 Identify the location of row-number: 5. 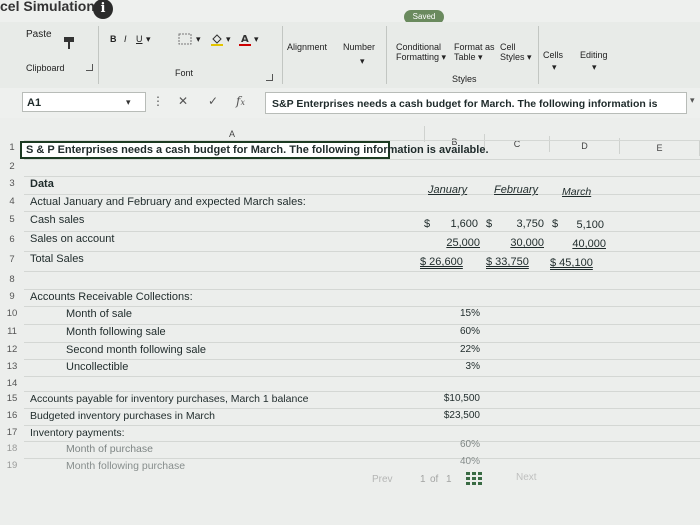
(12, 219).